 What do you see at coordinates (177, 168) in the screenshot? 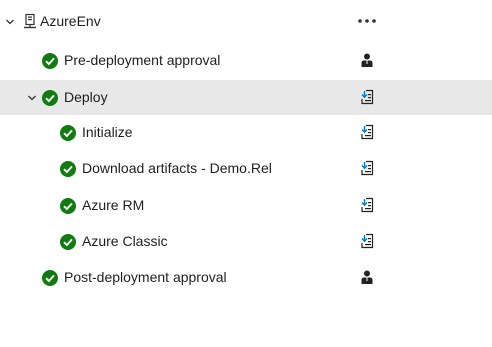
I see `task-label: Download artifacts - Demo.Rel` at bounding box center [177, 168].